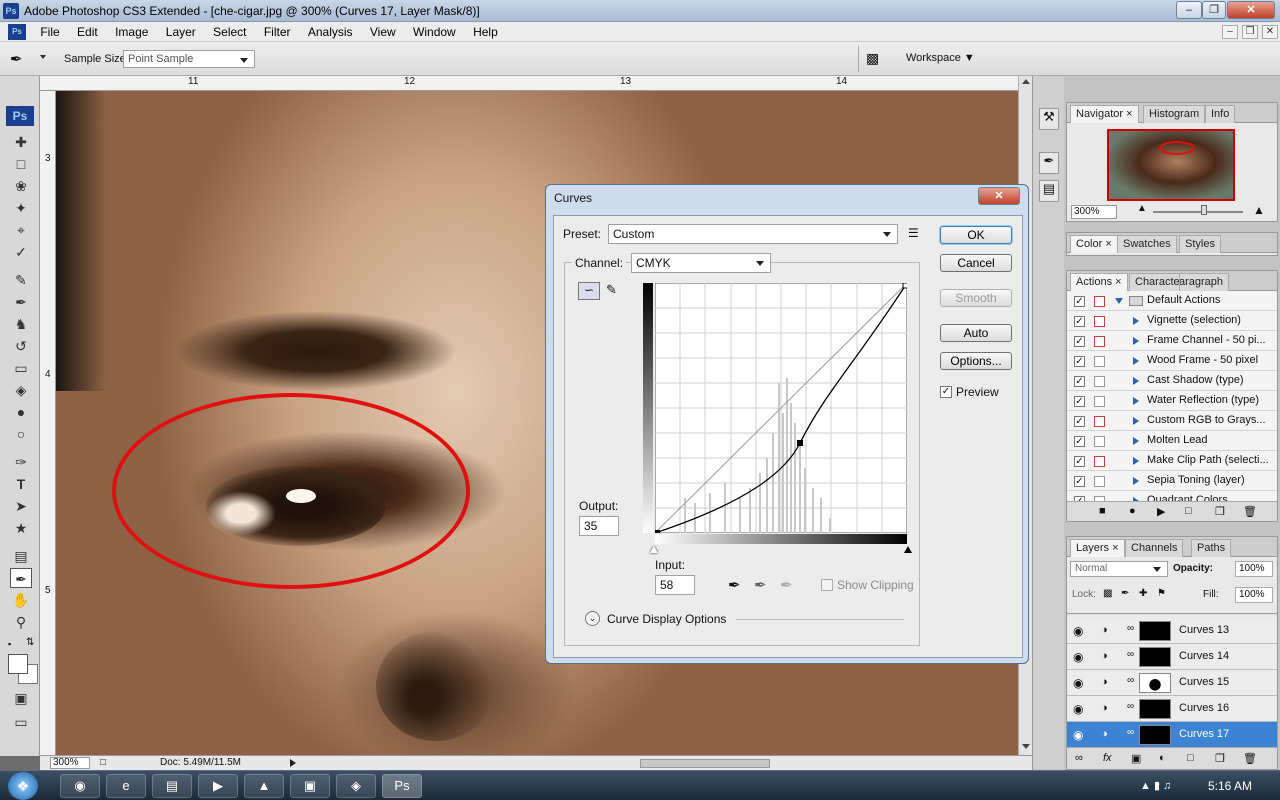 Image resolution: width=1280 pixels, height=800 pixels. What do you see at coordinates (21, 528) in the screenshot?
I see `shape-tool-icon: ★` at bounding box center [21, 528].